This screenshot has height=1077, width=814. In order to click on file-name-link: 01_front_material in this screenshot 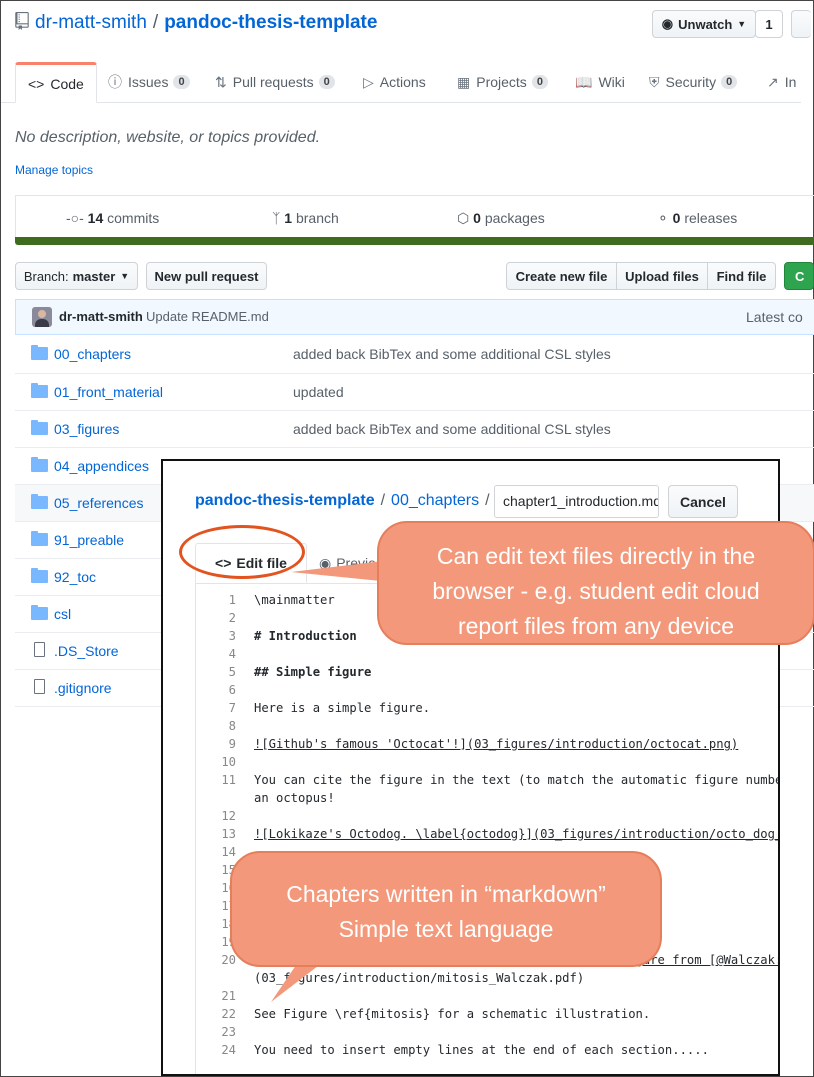, I will do `click(108, 392)`.